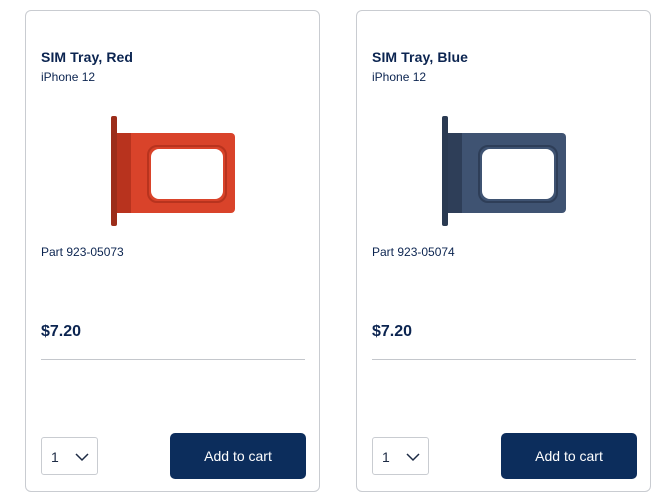  What do you see at coordinates (82, 252) in the screenshot?
I see `part-number: Part 923-05073` at bounding box center [82, 252].